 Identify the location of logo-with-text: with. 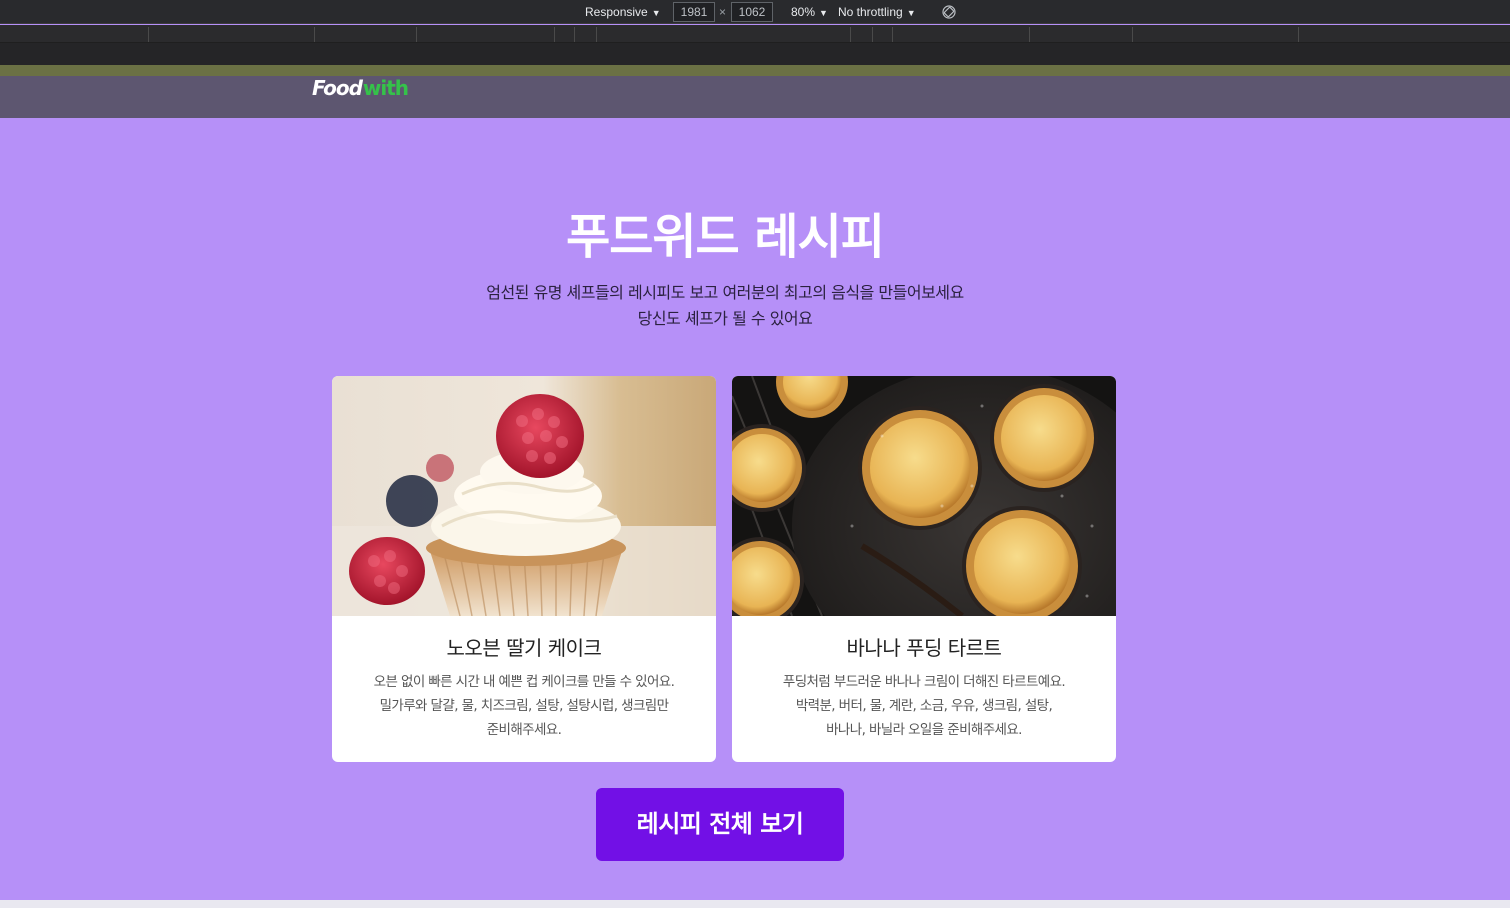
(385, 88).